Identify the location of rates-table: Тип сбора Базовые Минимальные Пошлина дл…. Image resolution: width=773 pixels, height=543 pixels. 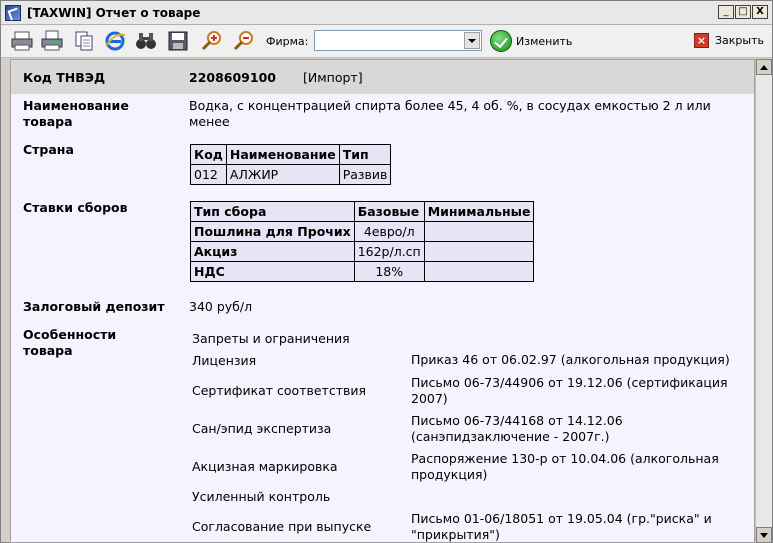
(362, 241).